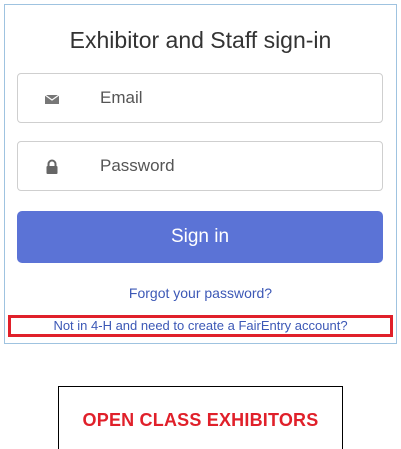  Describe the element at coordinates (52, 167) in the screenshot. I see `lock-icon` at that location.